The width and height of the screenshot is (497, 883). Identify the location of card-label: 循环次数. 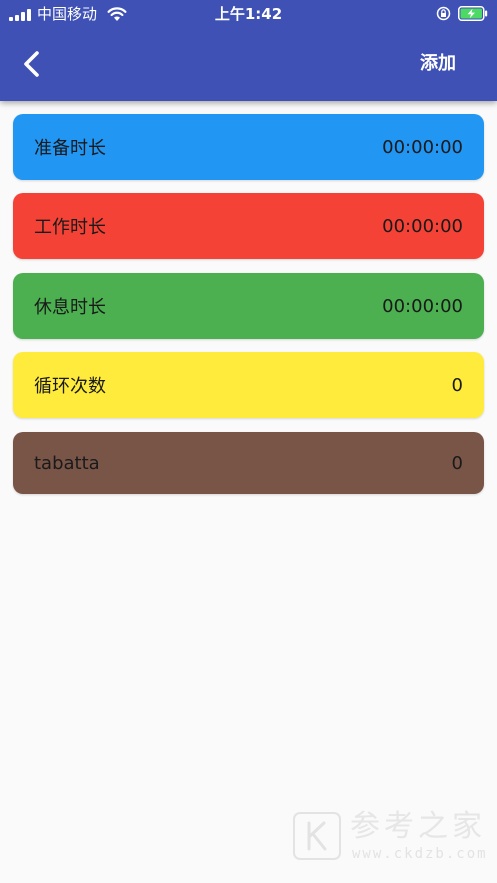
(70, 386).